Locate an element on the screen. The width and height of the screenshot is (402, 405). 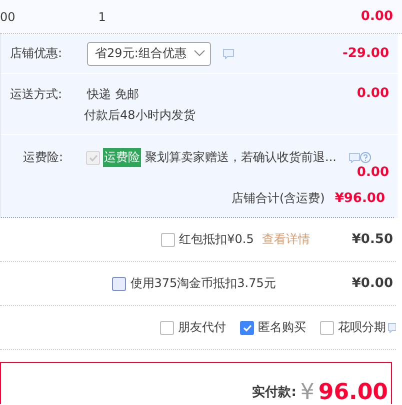
discount-select: 省29元:组合优惠 is located at coordinates (149, 54).